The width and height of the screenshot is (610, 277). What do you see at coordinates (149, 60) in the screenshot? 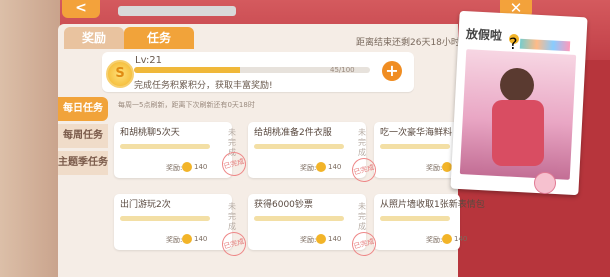
I see `level-label: Lv:21` at bounding box center [149, 60].